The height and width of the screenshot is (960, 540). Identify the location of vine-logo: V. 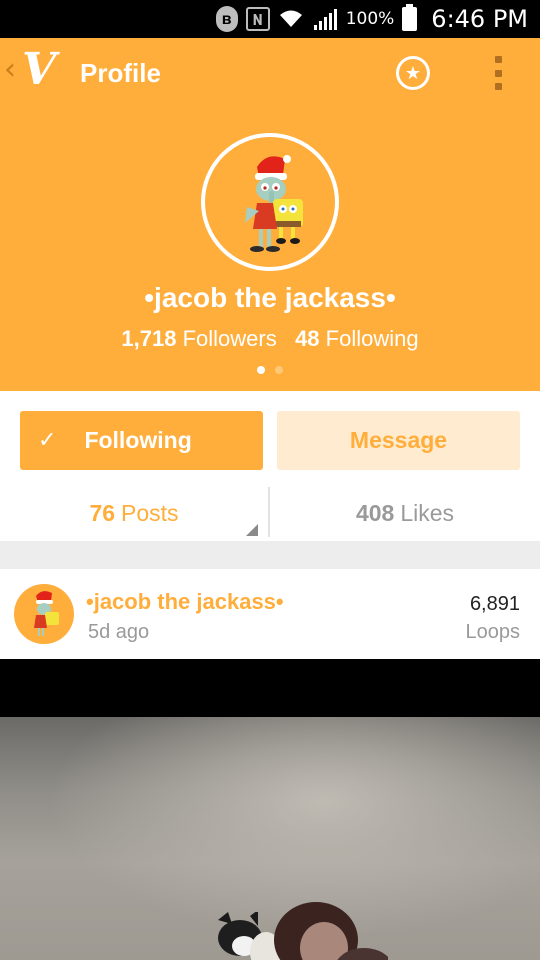
(39, 70).